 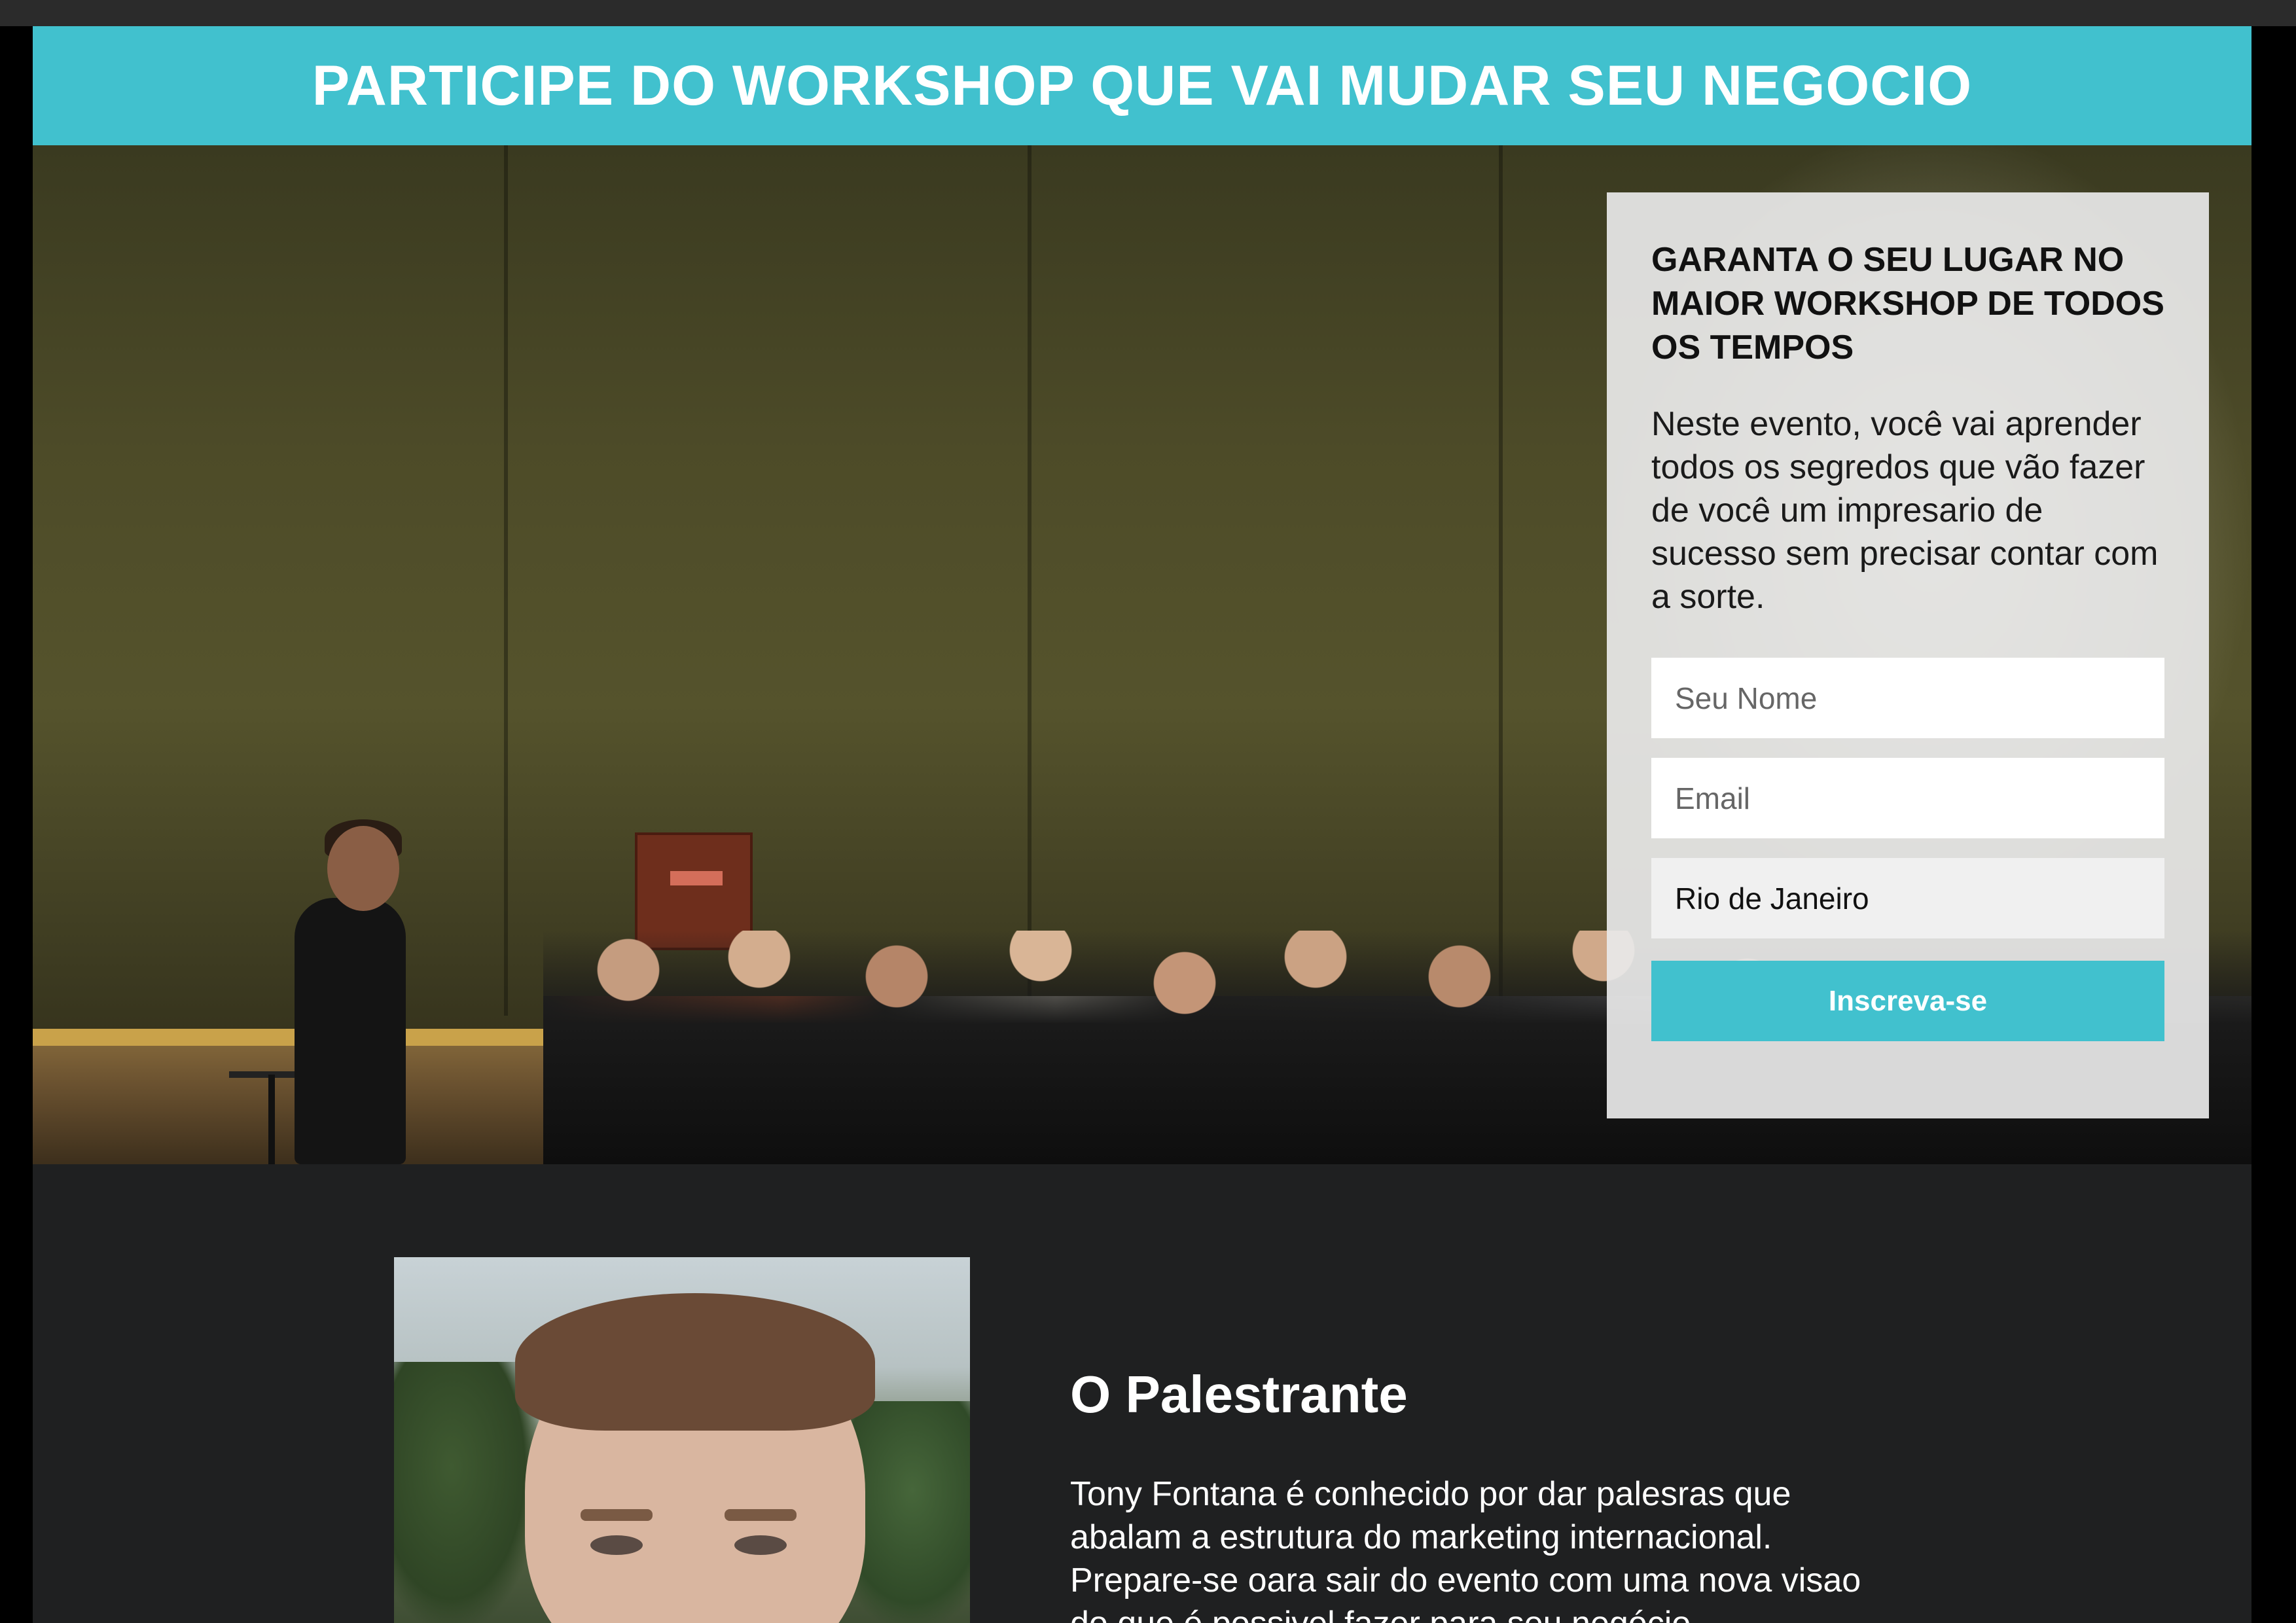 What do you see at coordinates (1239, 1394) in the screenshot?
I see `speaker-section-title: O Palestrante` at bounding box center [1239, 1394].